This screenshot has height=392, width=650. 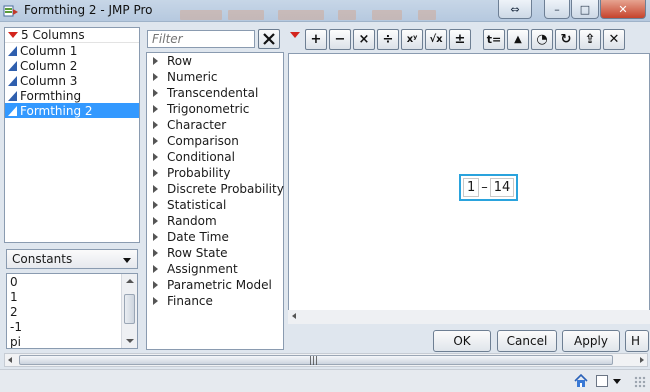 I want to click on constants-list: 0 1 2 -1 pi, so click(x=72, y=311).